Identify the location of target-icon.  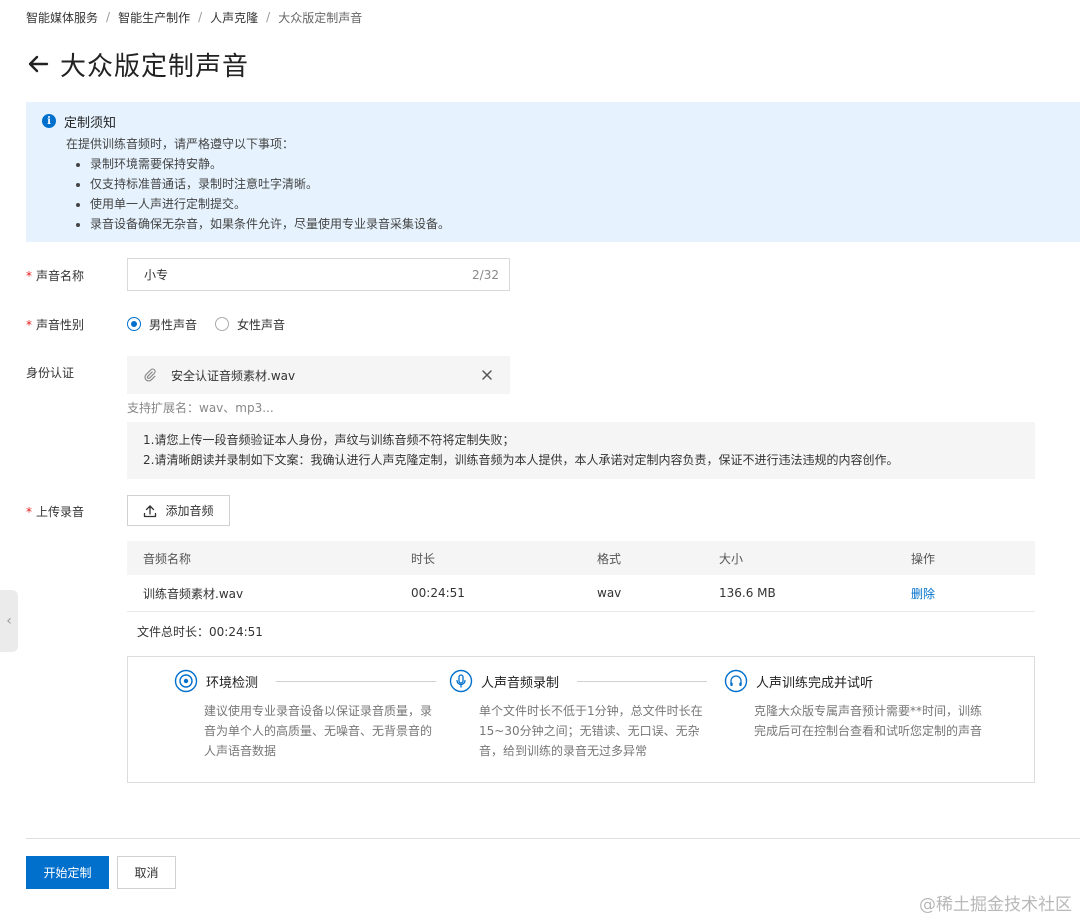
(186, 681).